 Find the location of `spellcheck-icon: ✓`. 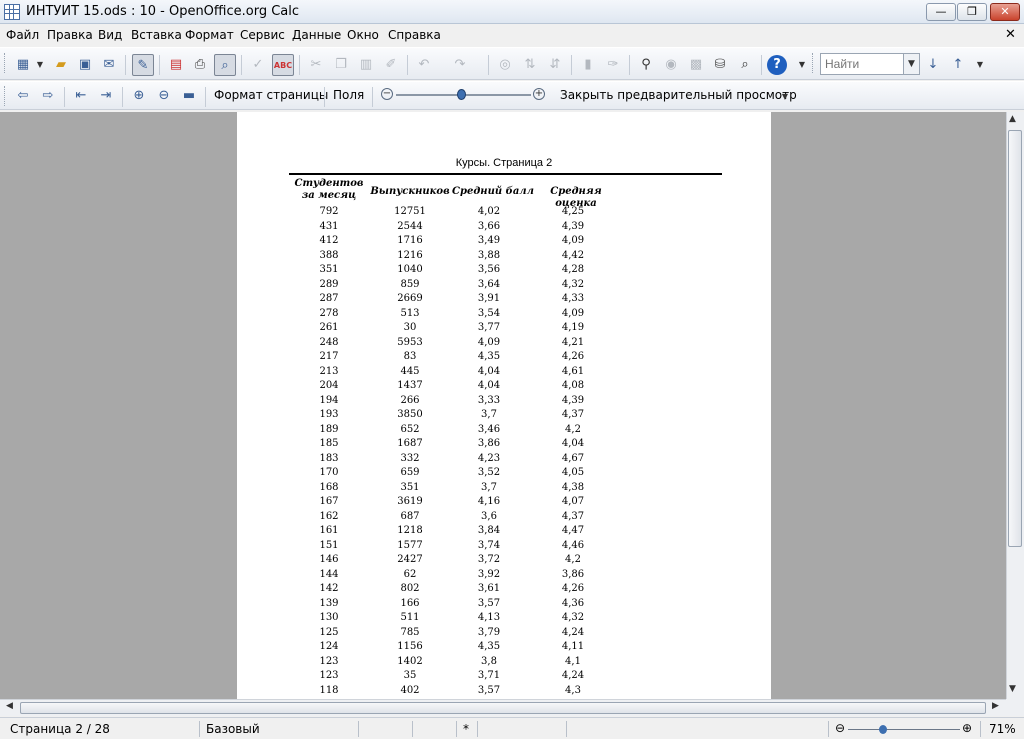

spellcheck-icon: ✓ is located at coordinates (258, 65).